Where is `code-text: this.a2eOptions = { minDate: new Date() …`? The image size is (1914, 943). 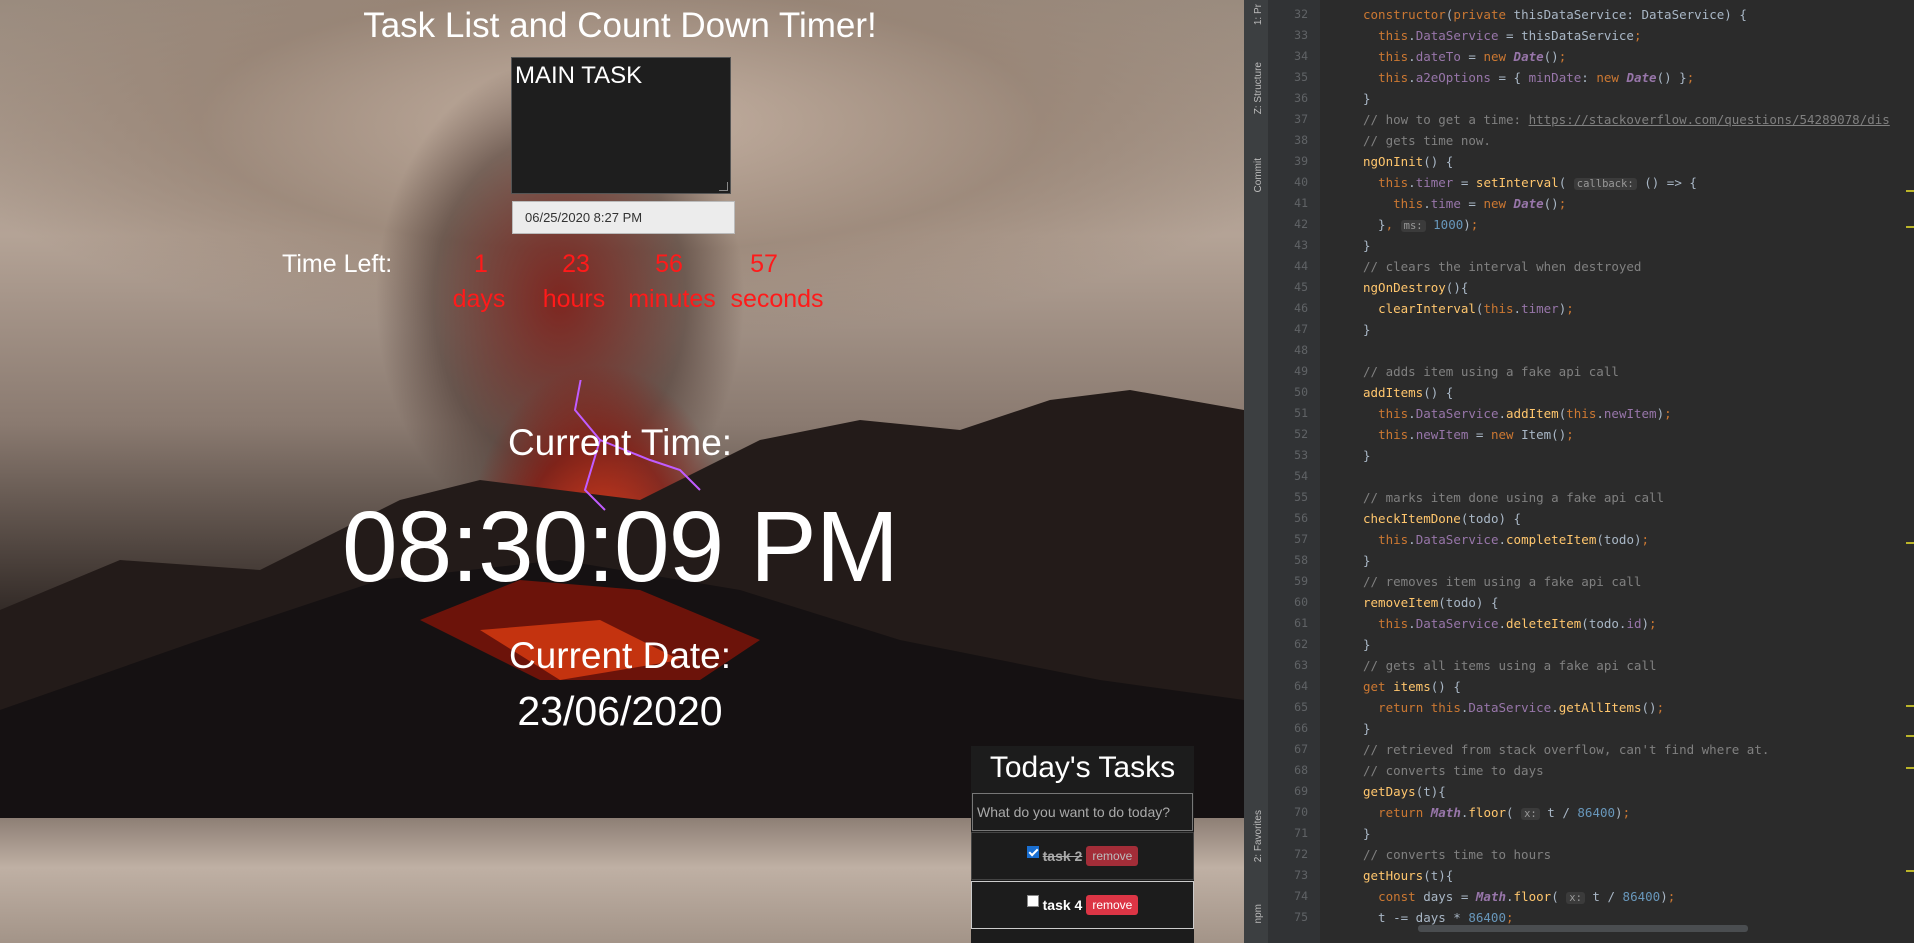
code-text: this.a2eOptions = { minDate: new Date() … is located at coordinates (1536, 77).